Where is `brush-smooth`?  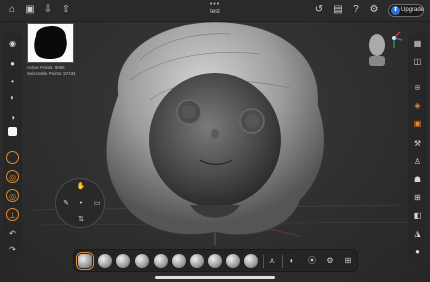
brush-smooth is located at coordinates (179, 261).